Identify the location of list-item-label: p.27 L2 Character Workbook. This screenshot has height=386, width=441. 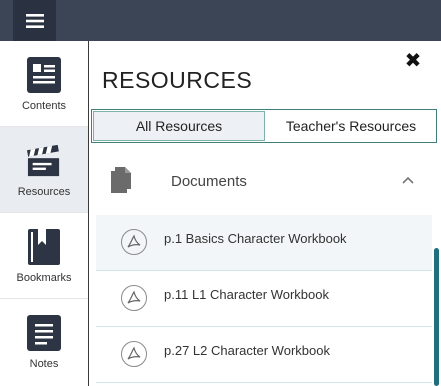
(247, 350).